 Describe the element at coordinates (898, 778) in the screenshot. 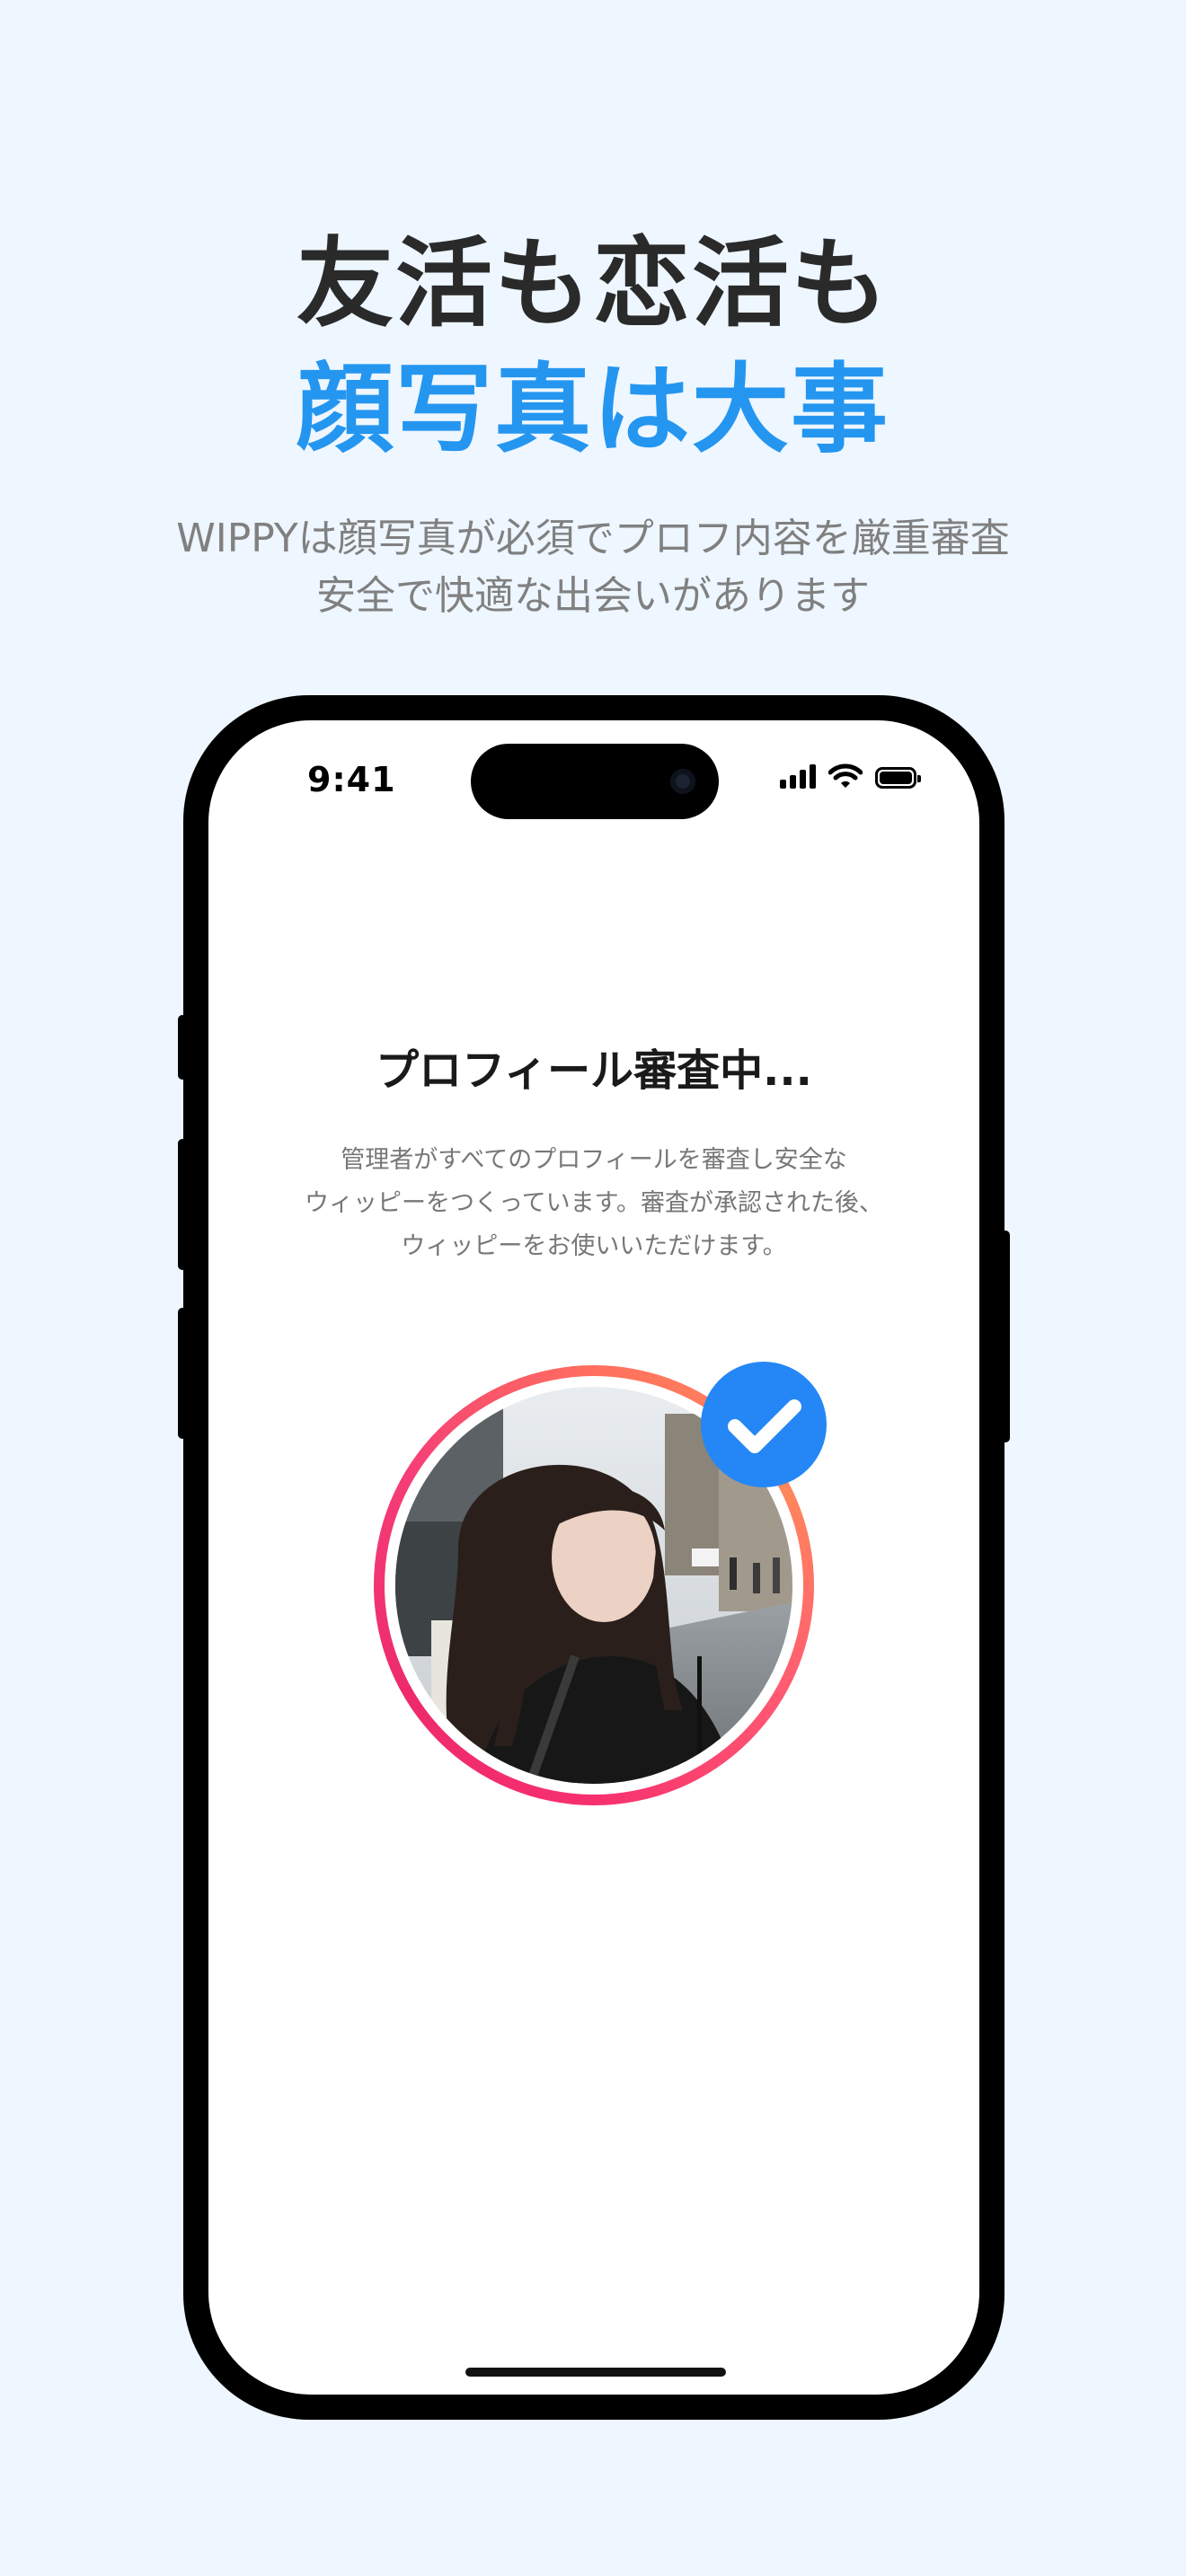

I see `battery-icon` at that location.